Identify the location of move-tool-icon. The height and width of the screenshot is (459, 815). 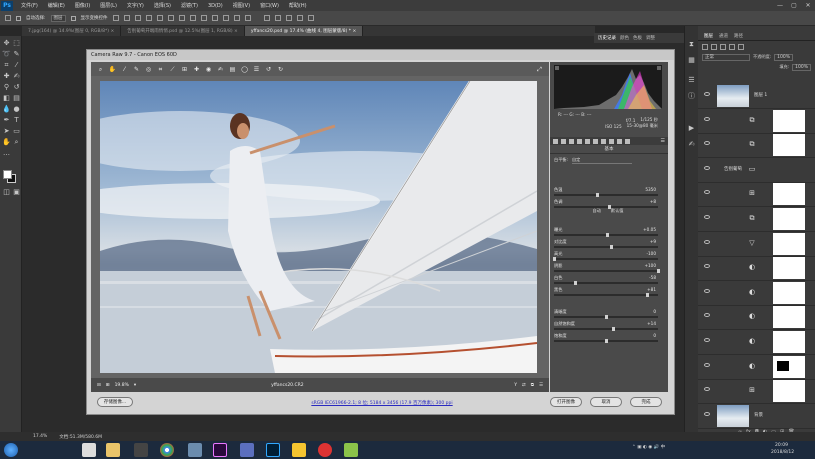
(8, 18).